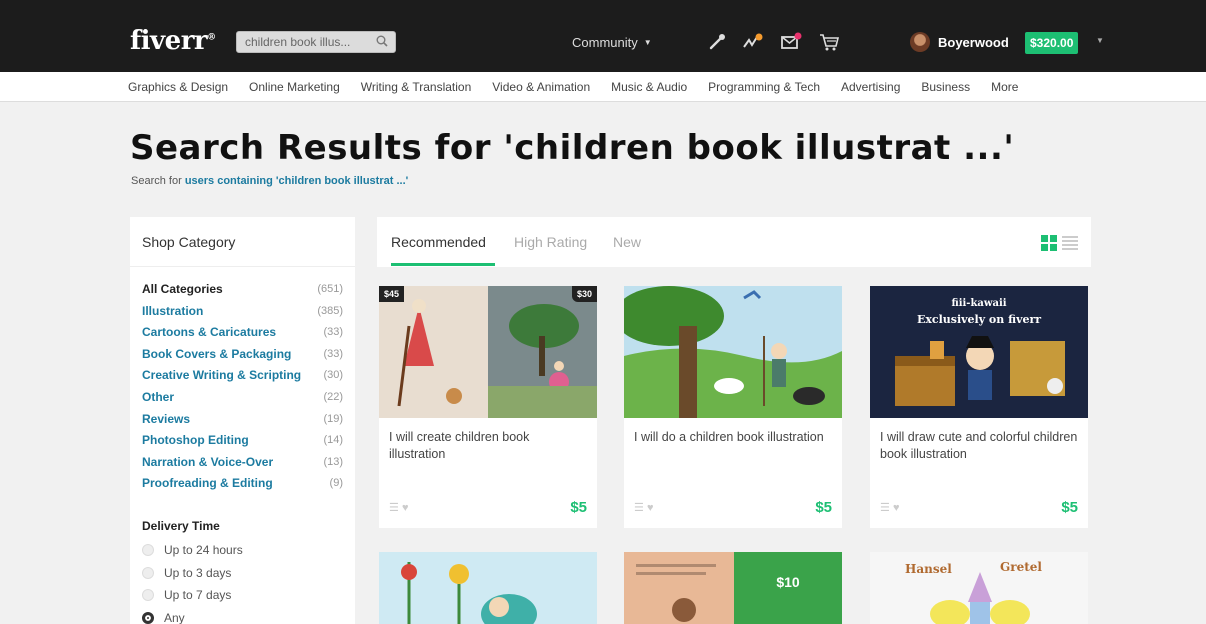  Describe the element at coordinates (294, 87) in the screenshot. I see `nav-item-online-marketing: Online Marketing` at that location.